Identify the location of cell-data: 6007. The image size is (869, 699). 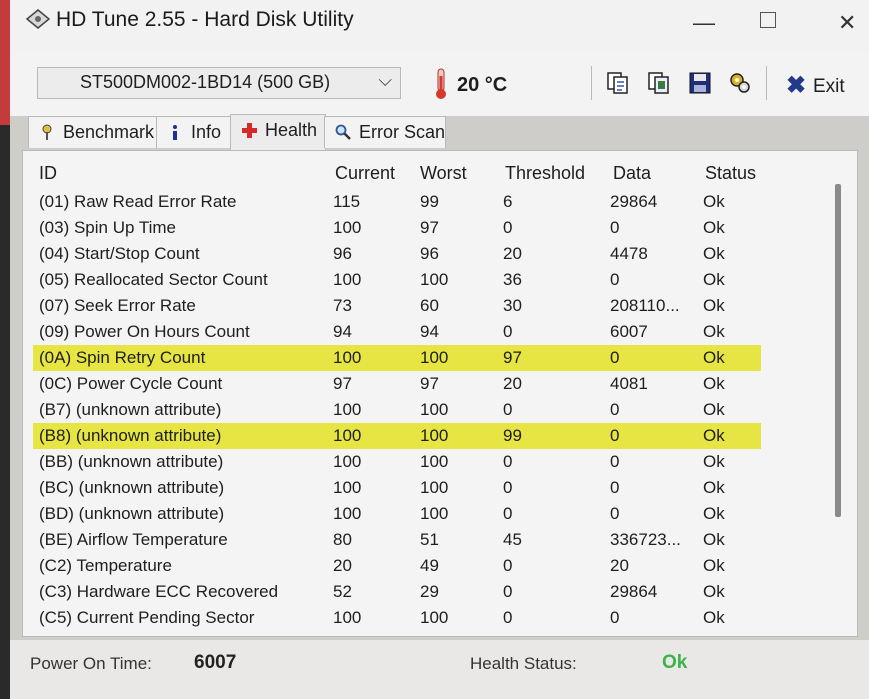
(629, 331).